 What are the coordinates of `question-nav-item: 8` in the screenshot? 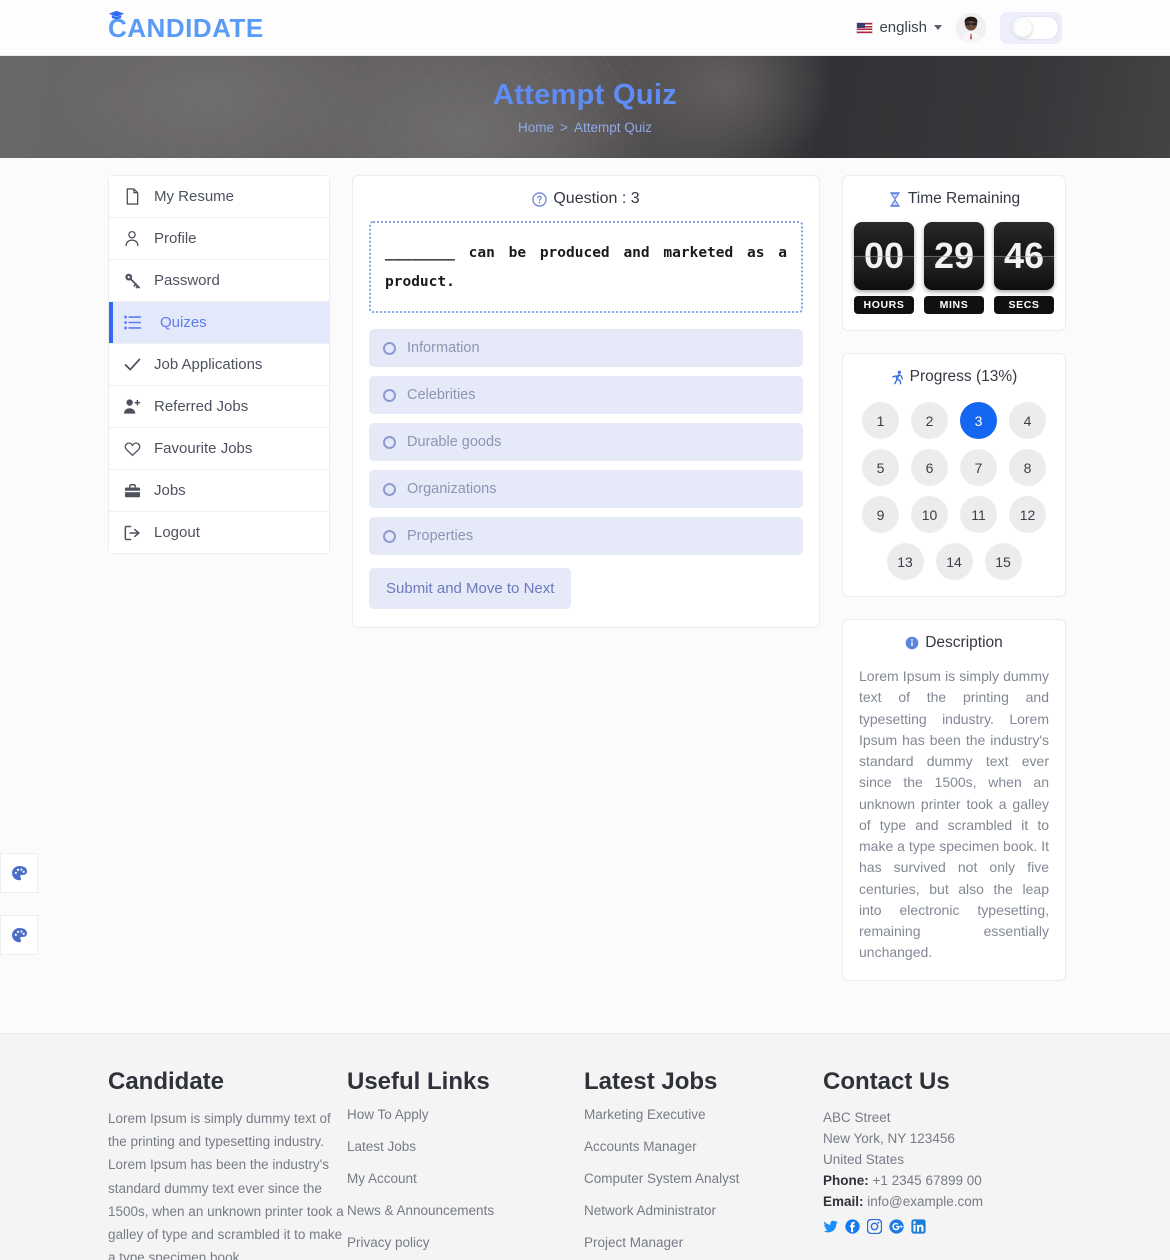 It's located at (1027, 467).